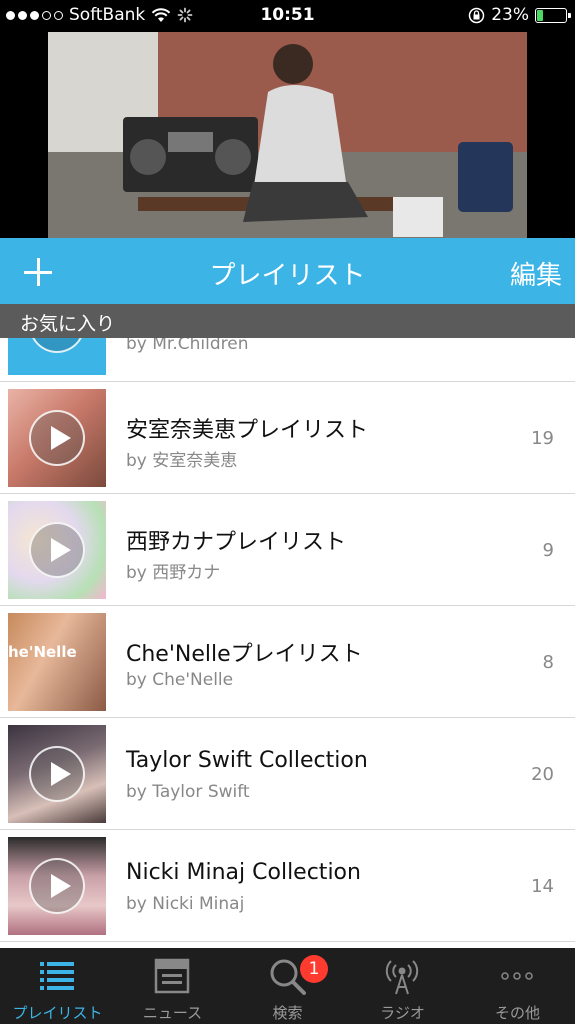 The height and width of the screenshot is (1024, 575). I want to click on playlist-title: 西野カナプレイリスト, so click(236, 542).